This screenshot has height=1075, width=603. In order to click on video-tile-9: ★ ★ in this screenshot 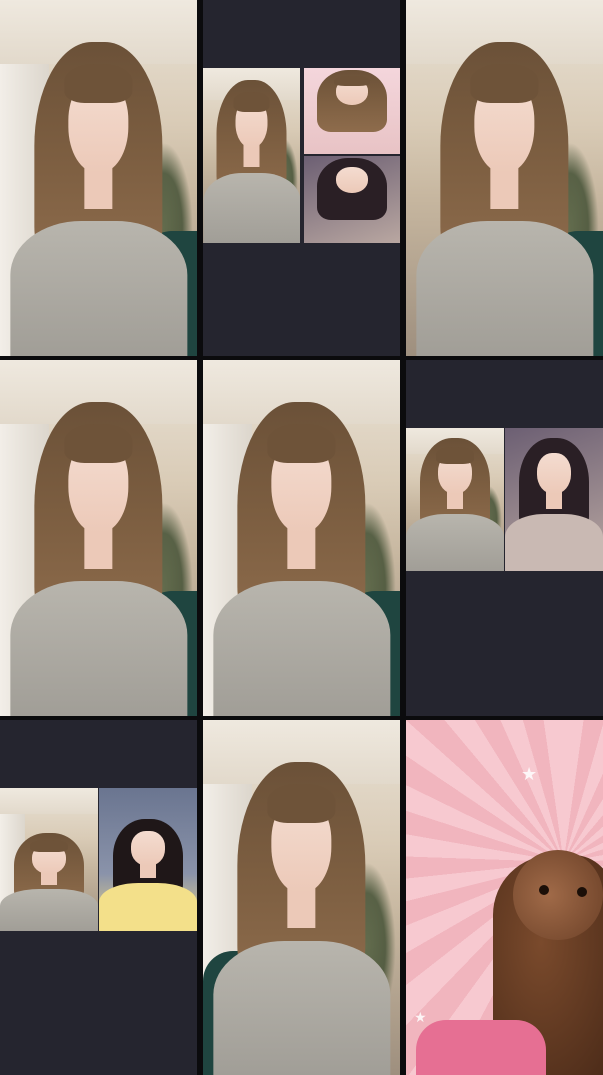, I will do `click(504, 897)`.